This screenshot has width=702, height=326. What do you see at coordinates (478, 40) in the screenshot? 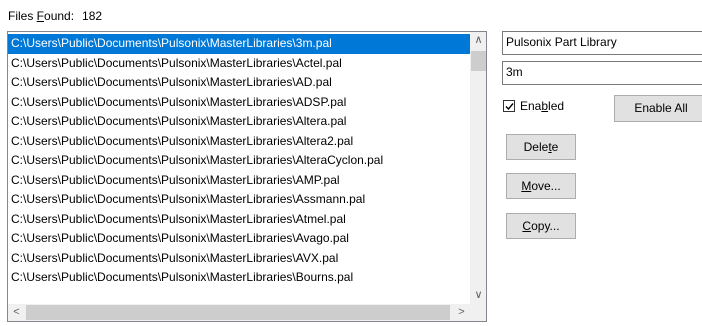
I see `scroll-up-arrow-icon: ∧` at bounding box center [478, 40].